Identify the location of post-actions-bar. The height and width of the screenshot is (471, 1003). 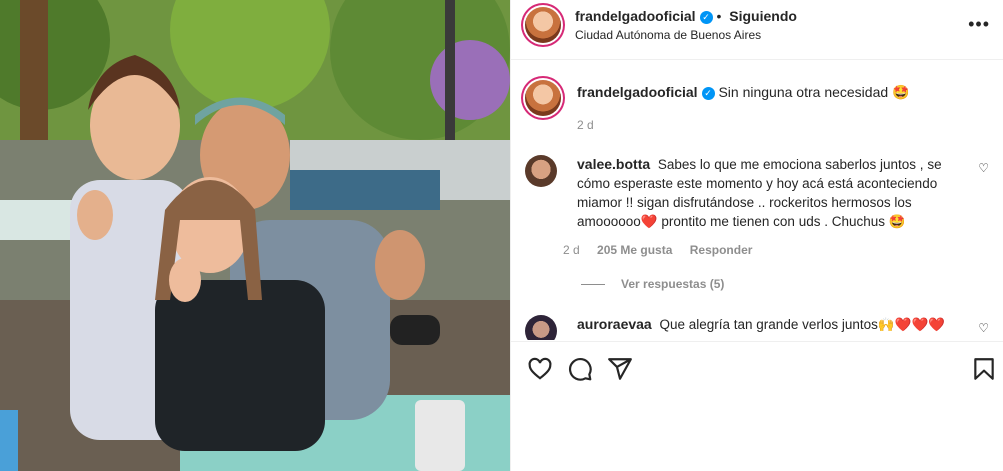
(757, 406).